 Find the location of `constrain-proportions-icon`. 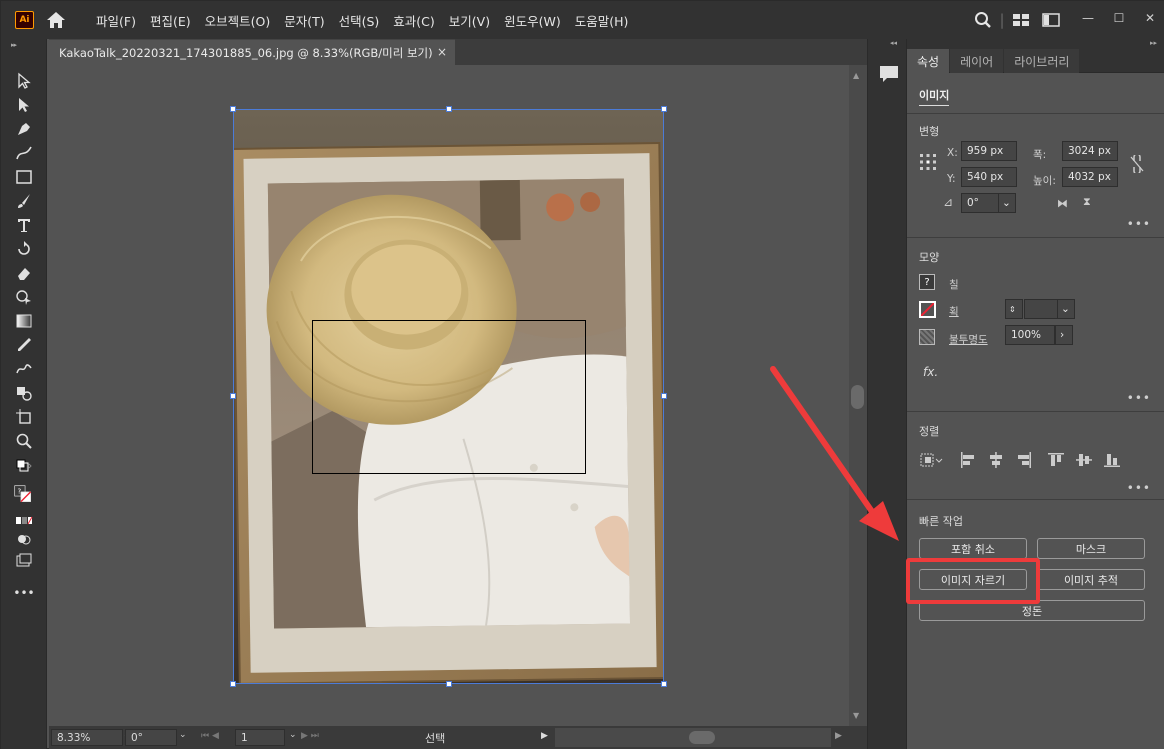

constrain-proportions-icon is located at coordinates (1137, 164).